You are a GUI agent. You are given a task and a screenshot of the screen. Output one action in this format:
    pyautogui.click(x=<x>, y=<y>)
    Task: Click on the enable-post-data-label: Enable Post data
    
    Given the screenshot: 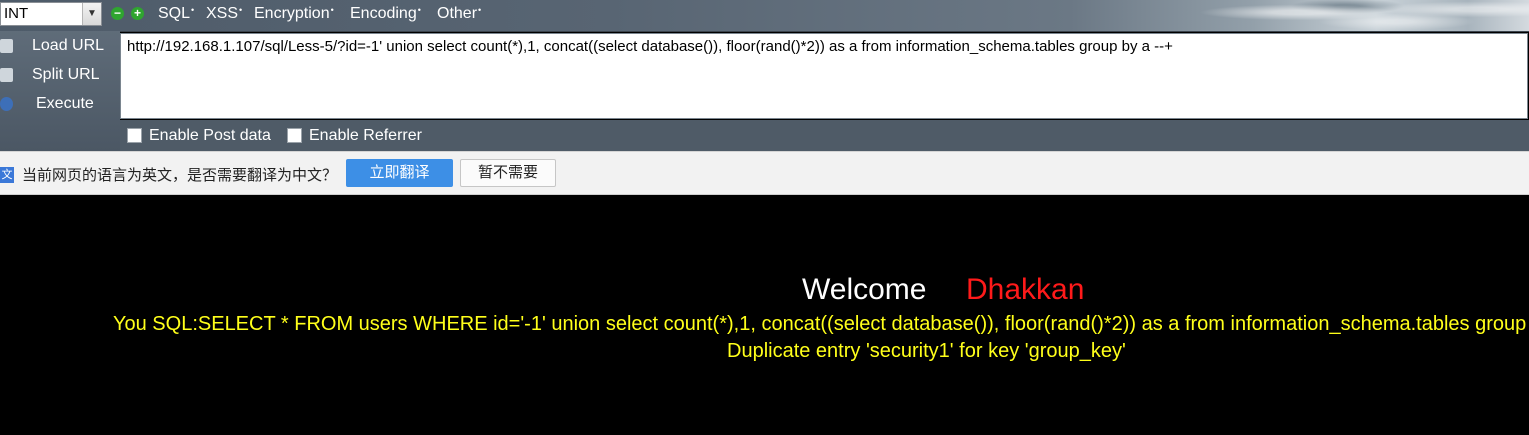 What is the action you would take?
    pyautogui.click(x=210, y=136)
    